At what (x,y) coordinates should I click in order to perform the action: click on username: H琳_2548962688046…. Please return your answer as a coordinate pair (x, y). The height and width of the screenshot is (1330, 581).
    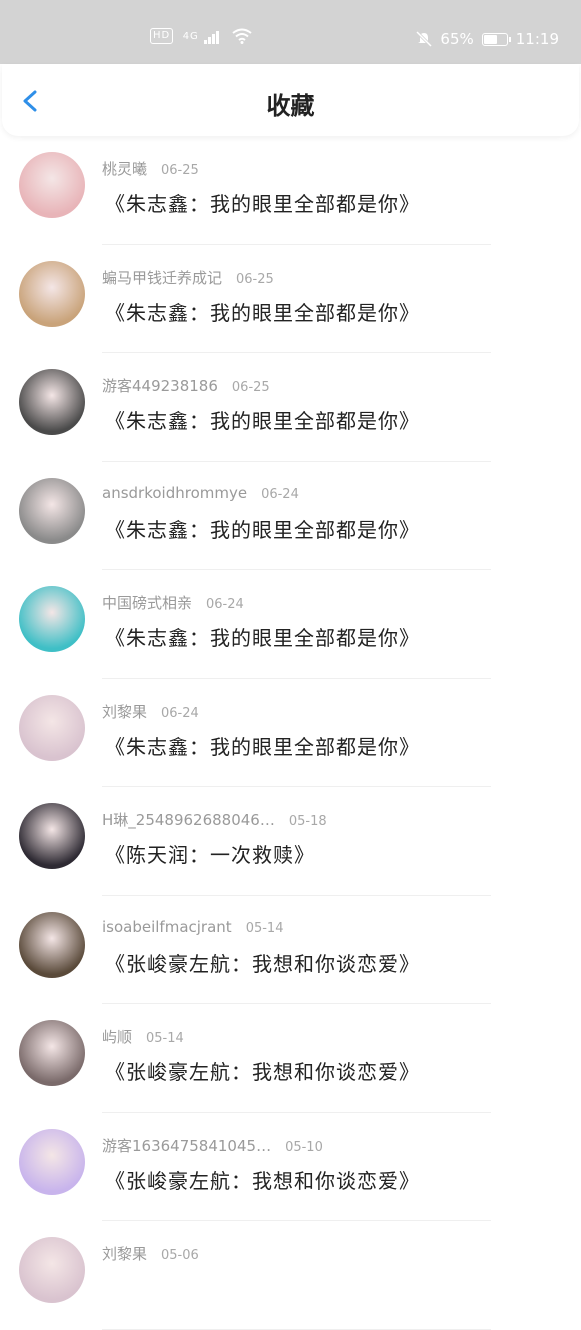
    Looking at the image, I should click on (188, 820).